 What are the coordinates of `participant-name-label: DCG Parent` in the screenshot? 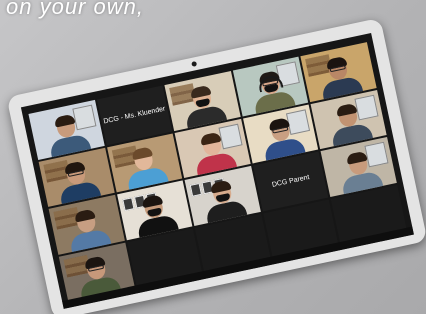 It's located at (291, 181).